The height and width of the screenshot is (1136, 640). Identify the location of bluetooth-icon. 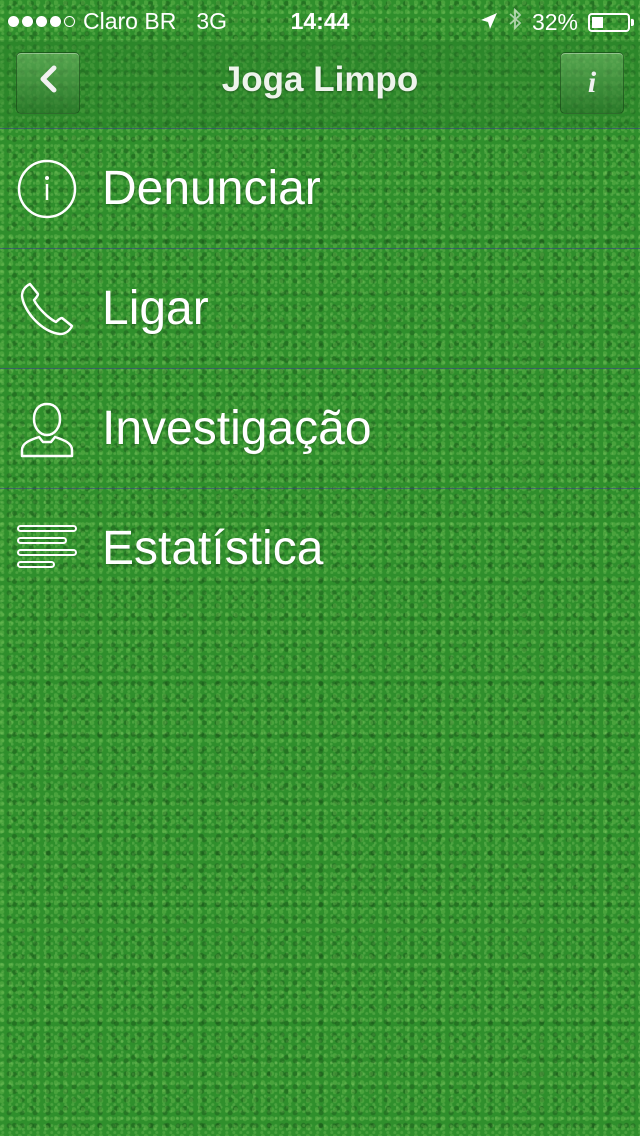
(515, 21).